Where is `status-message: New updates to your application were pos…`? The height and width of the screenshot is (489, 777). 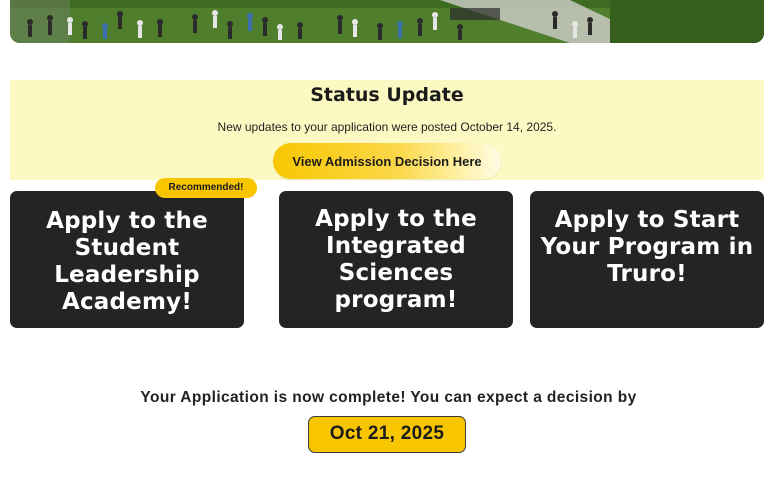 status-message: New updates to your application were pos… is located at coordinates (387, 127).